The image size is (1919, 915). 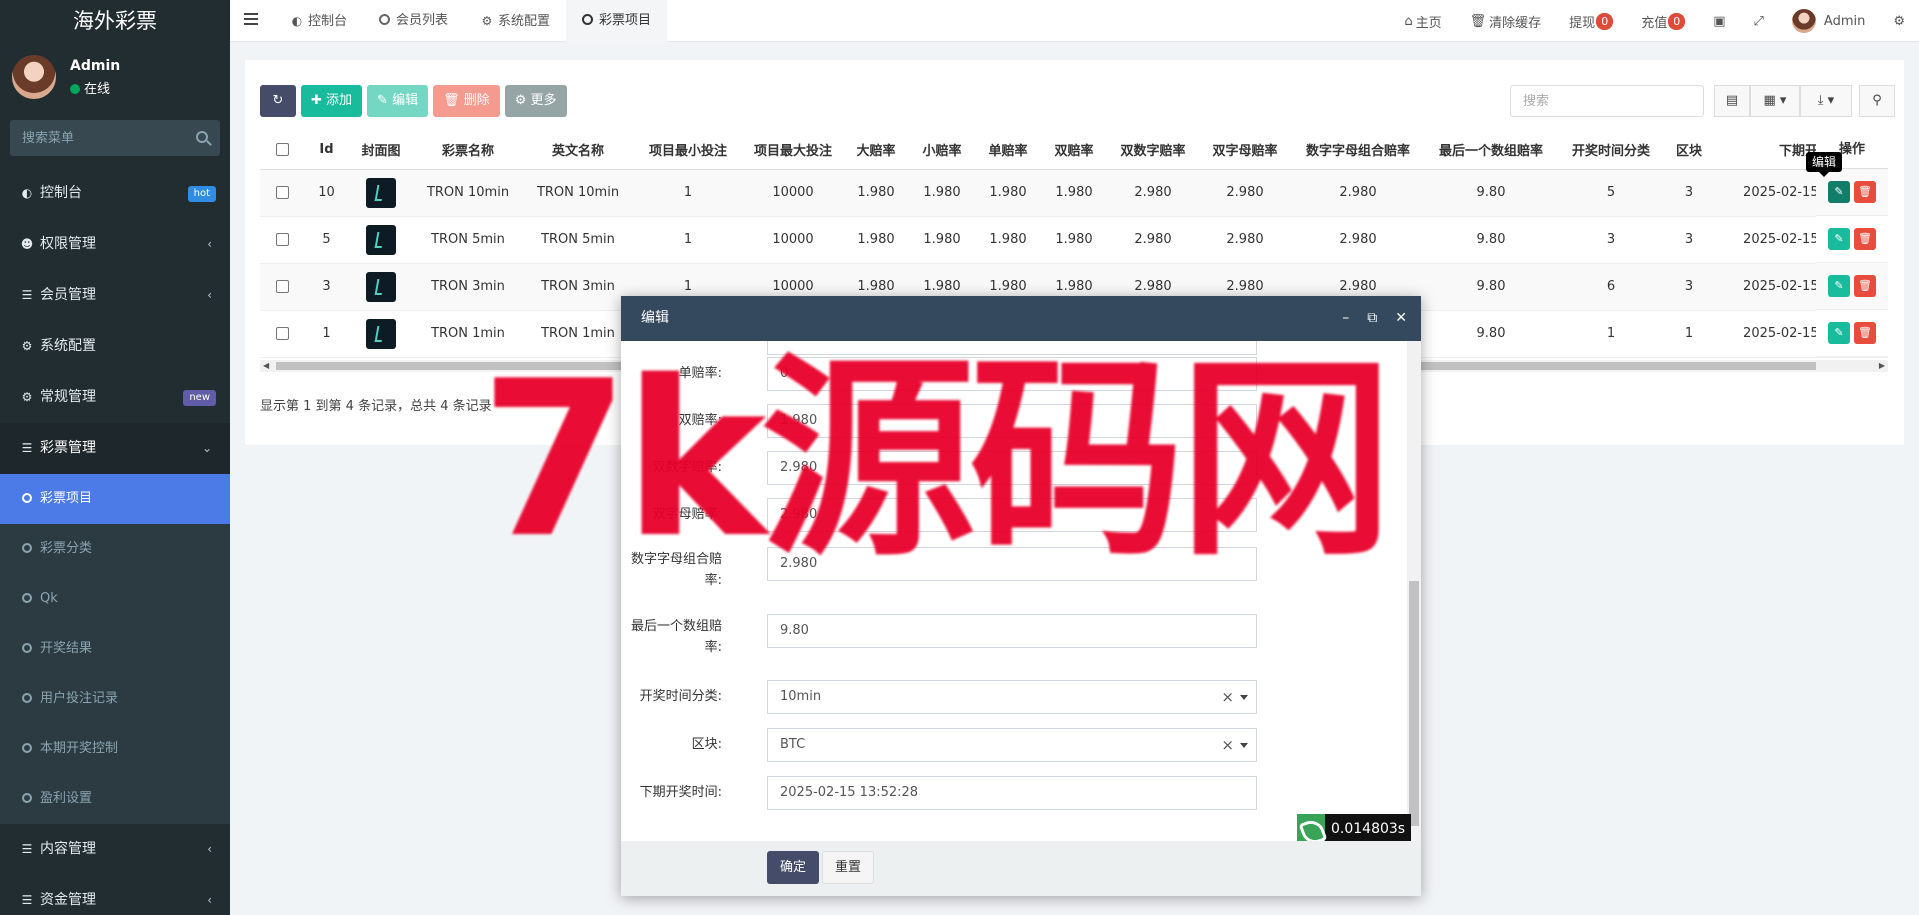 I want to click on withdraw-link: 提现 0, so click(x=1591, y=21).